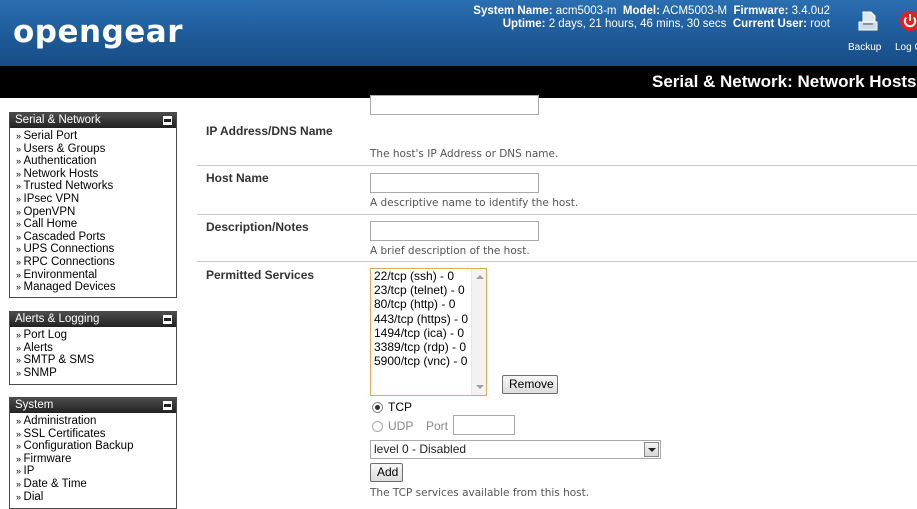 The width and height of the screenshot is (917, 509). Describe the element at coordinates (96, 459) in the screenshot. I see `sidebar-item-firmware: » Firmware` at that location.